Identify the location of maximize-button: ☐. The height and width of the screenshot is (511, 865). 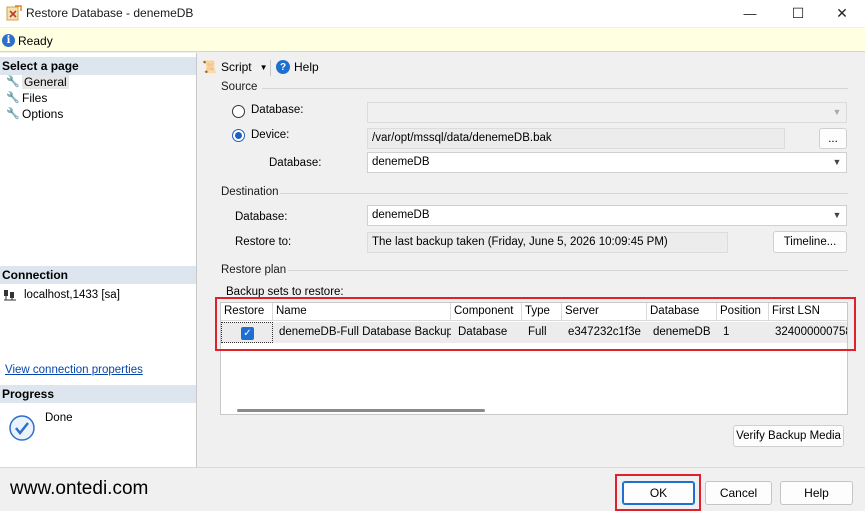
(798, 13).